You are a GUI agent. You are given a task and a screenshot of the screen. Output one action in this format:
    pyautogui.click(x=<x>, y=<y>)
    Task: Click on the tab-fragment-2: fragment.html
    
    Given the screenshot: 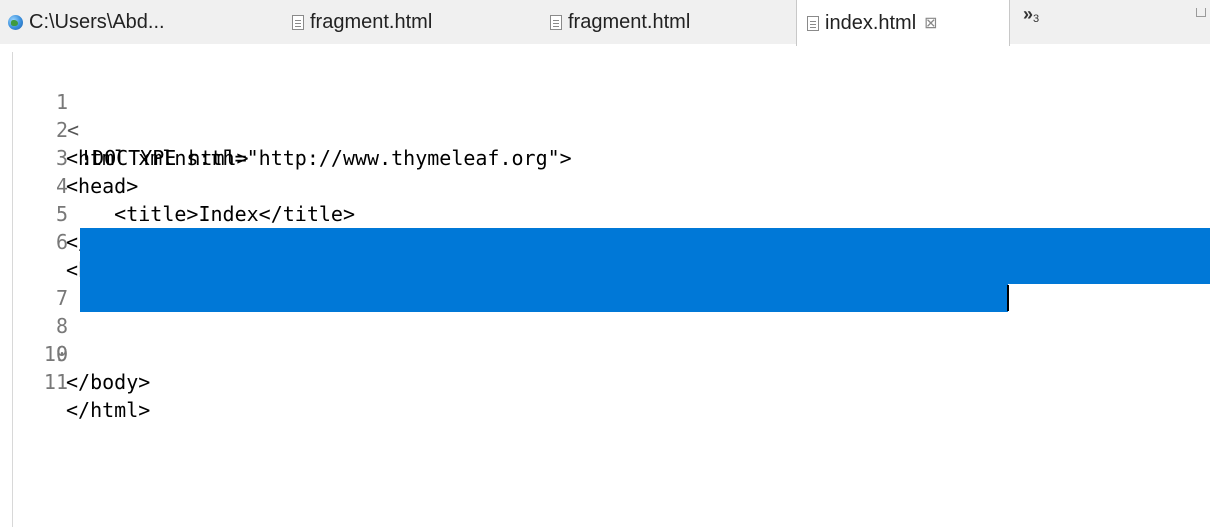 What is the action you would take?
    pyautogui.click(x=620, y=22)
    